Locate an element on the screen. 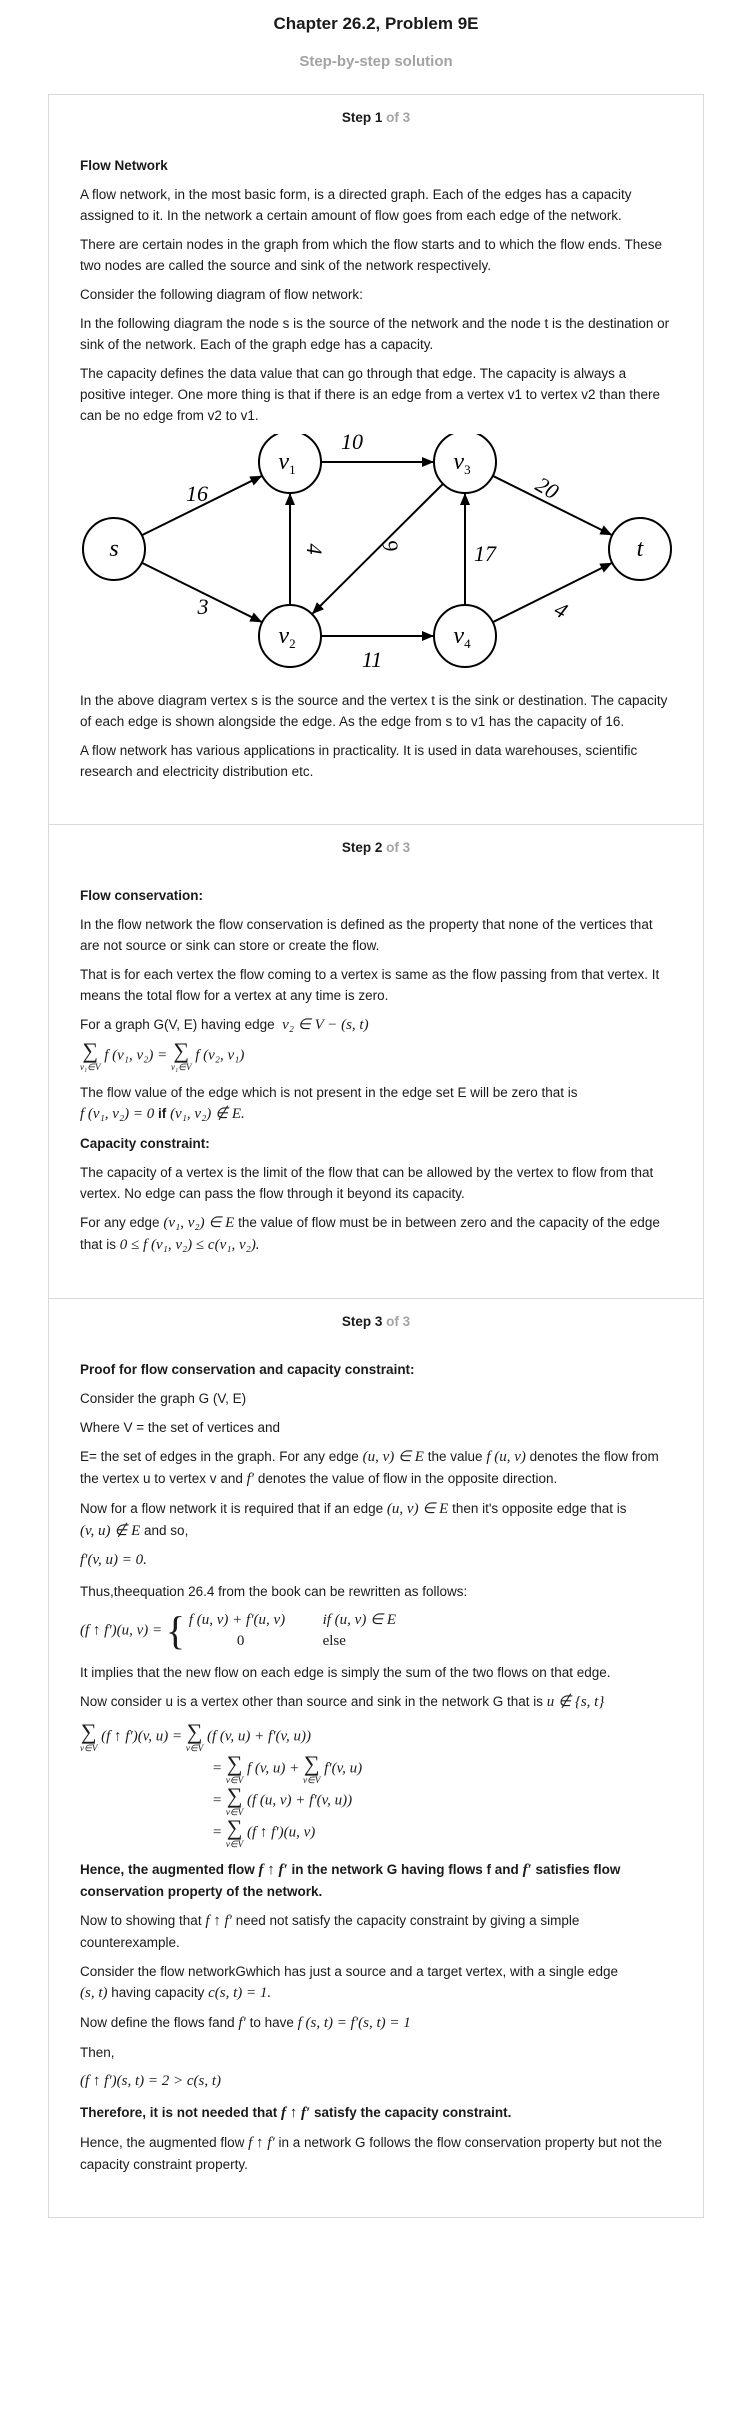 Image resolution: width=752 pixels, height=2422 pixels. math-expression: (f ↑ f′)(u, v) is located at coordinates (281, 1832).